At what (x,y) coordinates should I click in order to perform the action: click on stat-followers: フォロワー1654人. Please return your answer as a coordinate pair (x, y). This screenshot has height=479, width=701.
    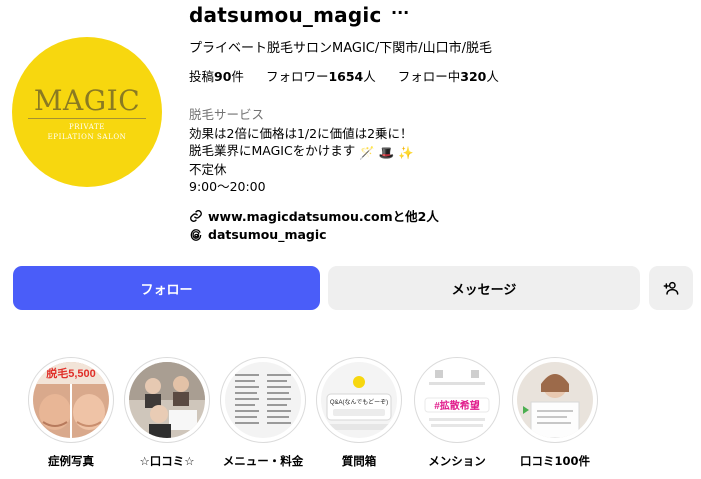
    Looking at the image, I should click on (321, 75).